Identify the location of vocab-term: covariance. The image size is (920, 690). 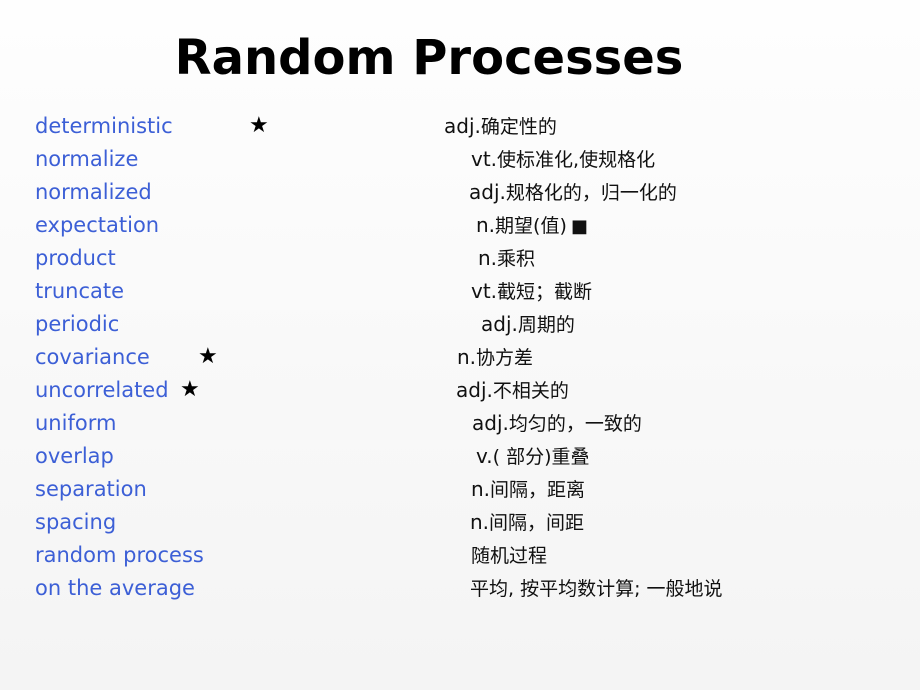
(92, 357).